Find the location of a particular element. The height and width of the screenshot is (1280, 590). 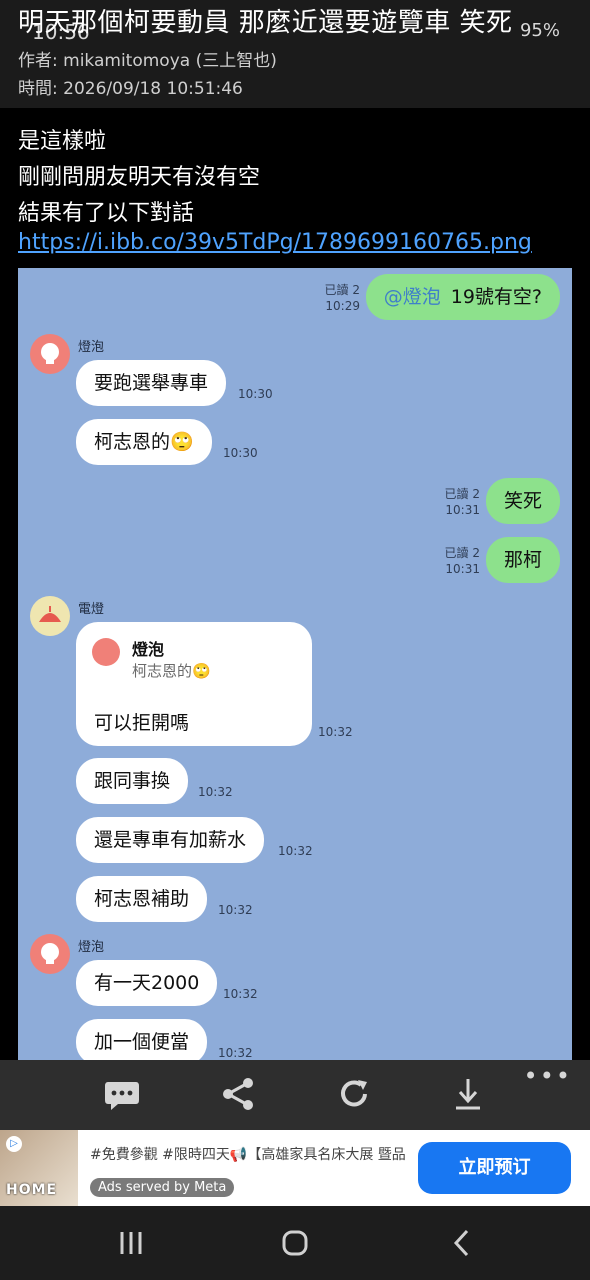

download-icon is located at coordinates (468, 1094).